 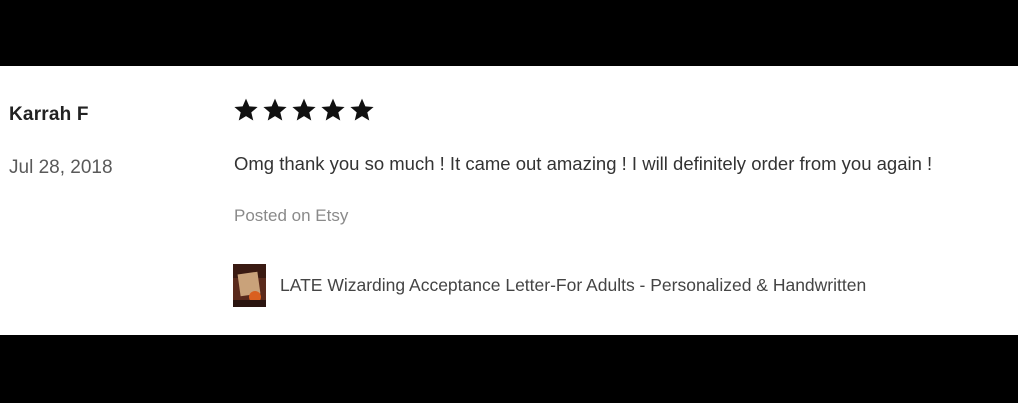 I want to click on review-date: Jul 28, 2018, so click(x=61, y=167).